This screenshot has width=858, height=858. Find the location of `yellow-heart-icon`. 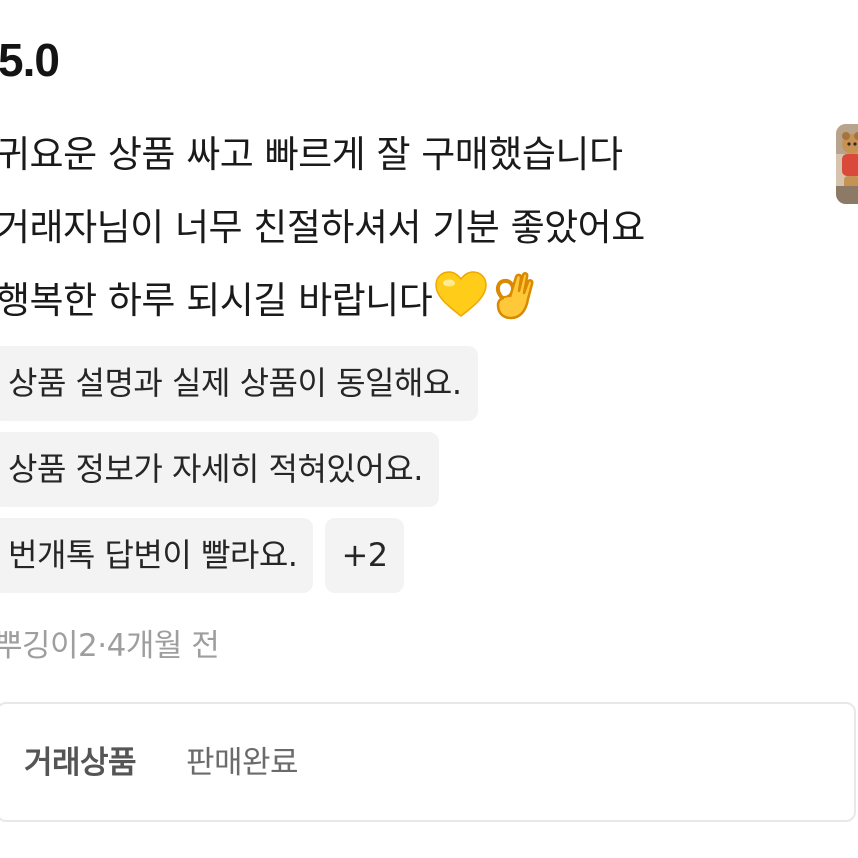

yellow-heart-icon is located at coordinates (461, 306).